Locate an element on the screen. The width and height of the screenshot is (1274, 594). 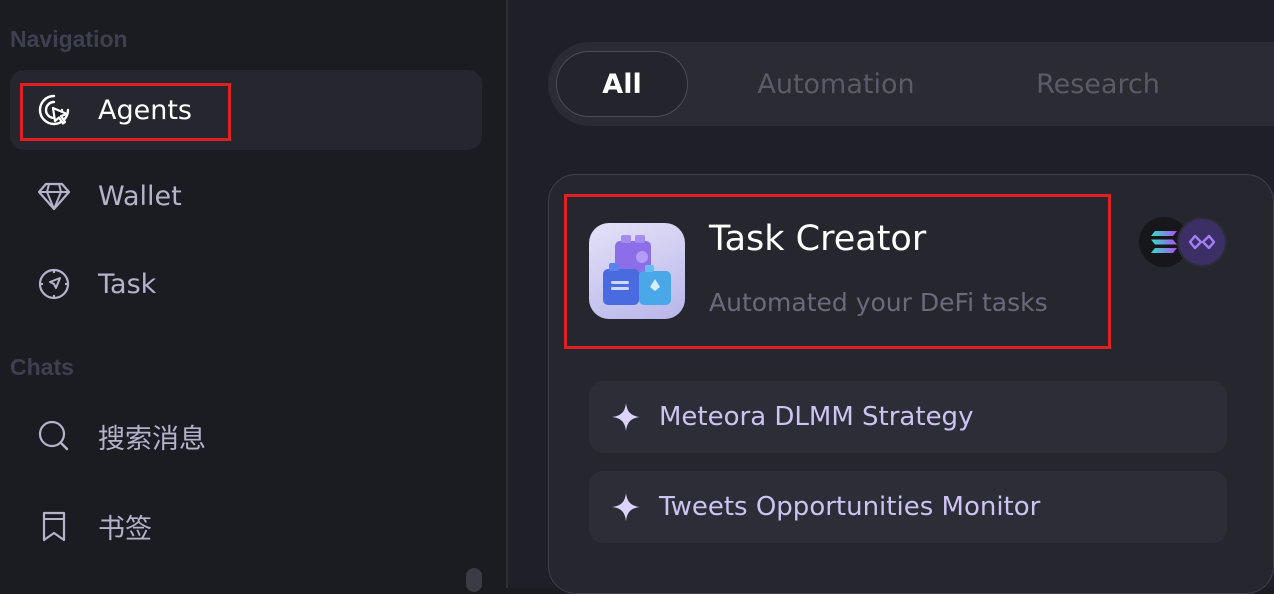
tab-automation: Automation is located at coordinates (836, 84).